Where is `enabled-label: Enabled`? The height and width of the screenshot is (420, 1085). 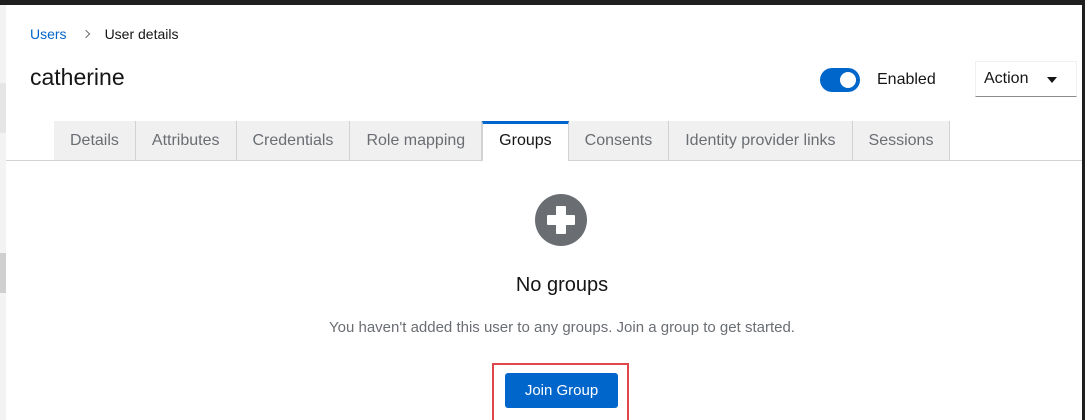
enabled-label: Enabled is located at coordinates (906, 79).